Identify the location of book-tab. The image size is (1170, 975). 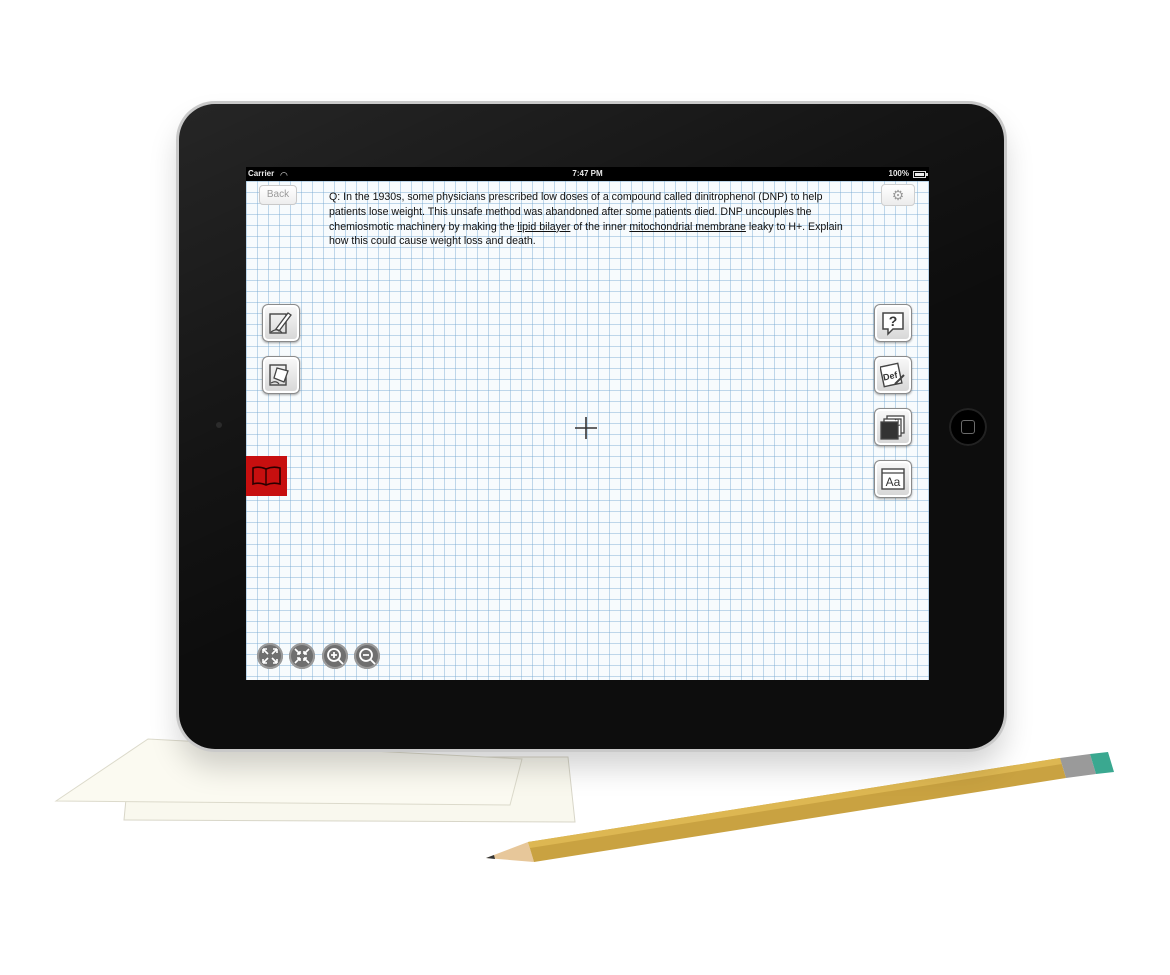
(266, 476).